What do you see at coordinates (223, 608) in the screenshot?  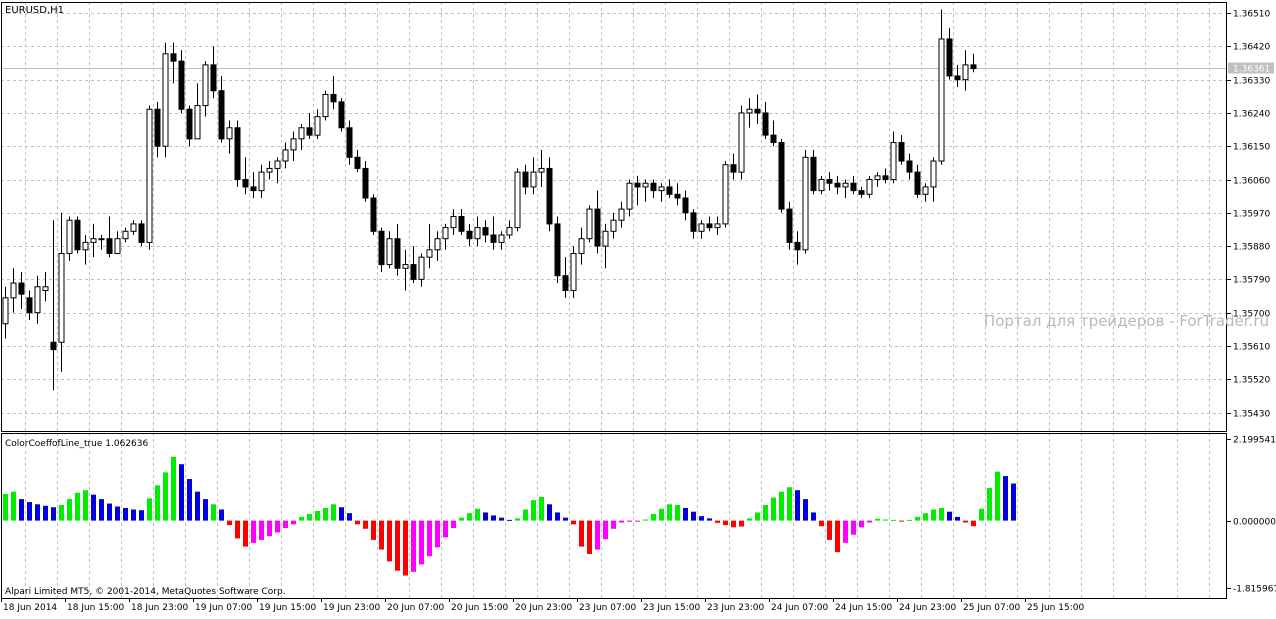 I see `time-tick-label: 19 Jun 07:00` at bounding box center [223, 608].